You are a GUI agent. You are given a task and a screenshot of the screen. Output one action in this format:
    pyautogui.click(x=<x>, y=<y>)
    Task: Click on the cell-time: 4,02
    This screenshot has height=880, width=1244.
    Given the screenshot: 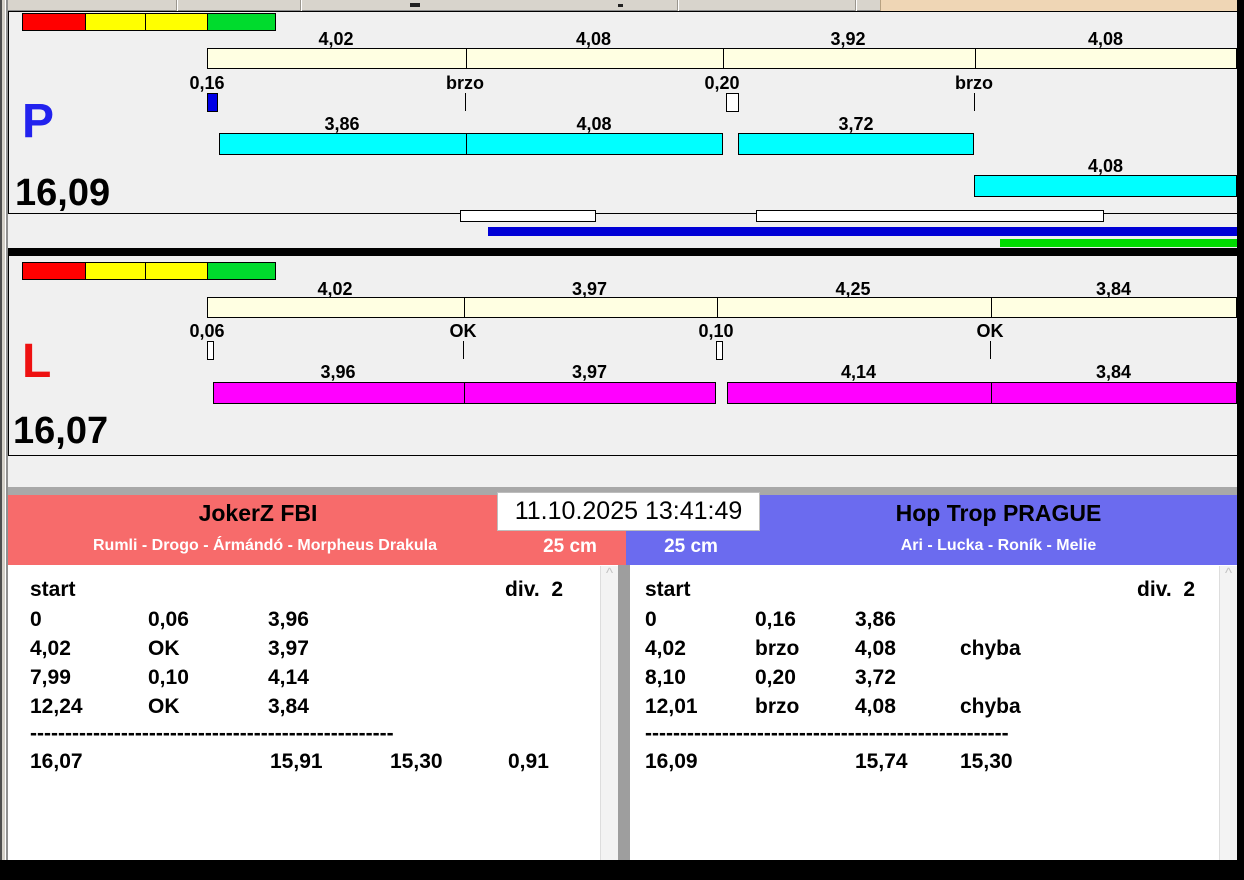 What is the action you would take?
    pyautogui.click(x=665, y=648)
    